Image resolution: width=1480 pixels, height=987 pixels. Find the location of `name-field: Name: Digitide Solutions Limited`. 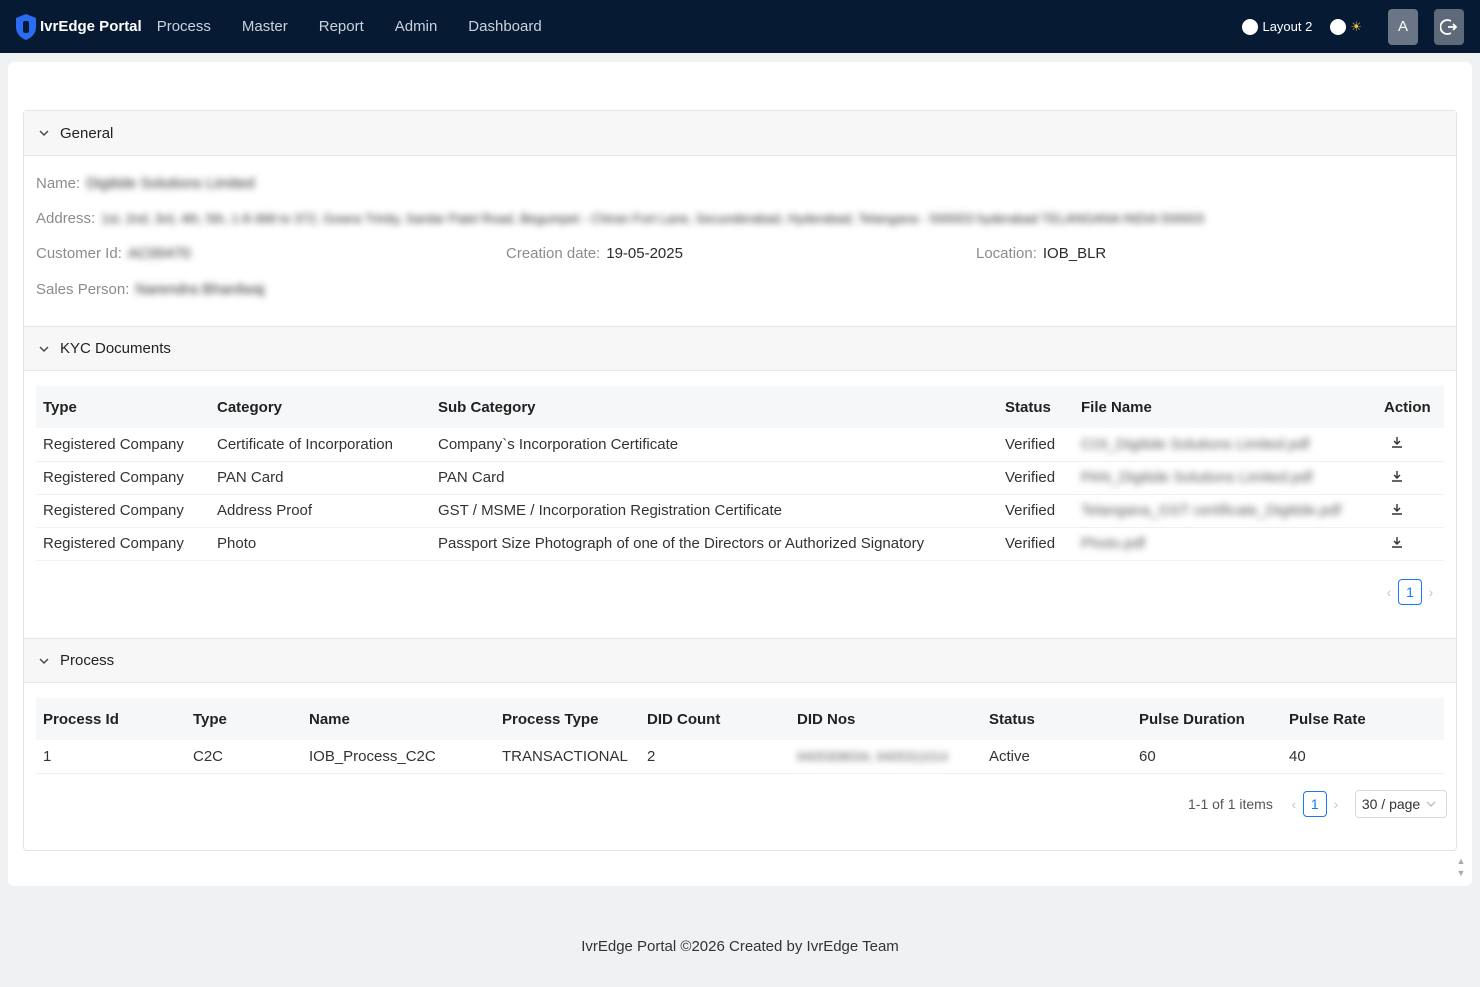

name-field: Name: Digitide Solutions Limited is located at coordinates (145, 183).